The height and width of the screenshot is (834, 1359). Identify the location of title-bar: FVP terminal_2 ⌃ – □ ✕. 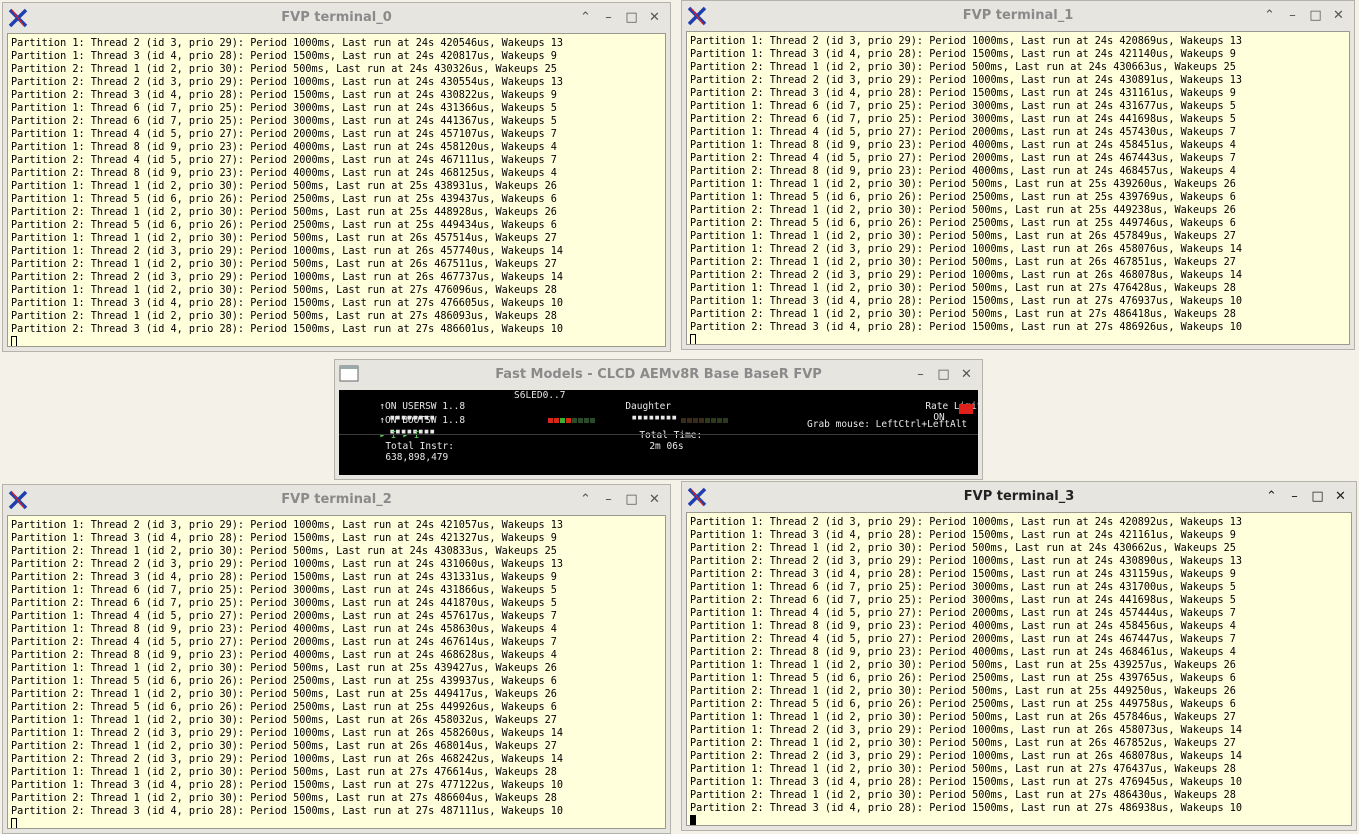
(336, 500).